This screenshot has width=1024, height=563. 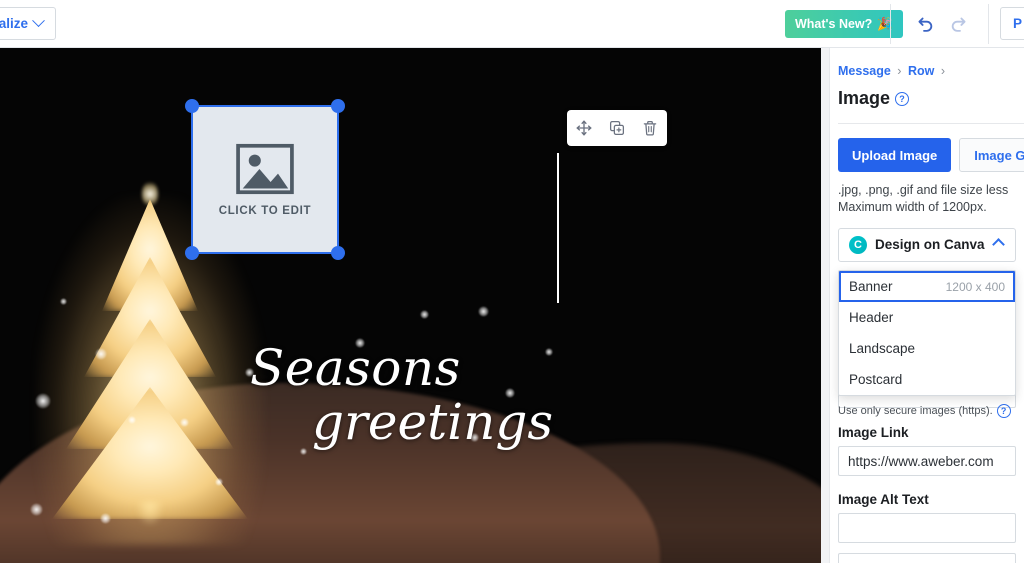 I want to click on resize-handle-top-left, so click(x=192, y=106).